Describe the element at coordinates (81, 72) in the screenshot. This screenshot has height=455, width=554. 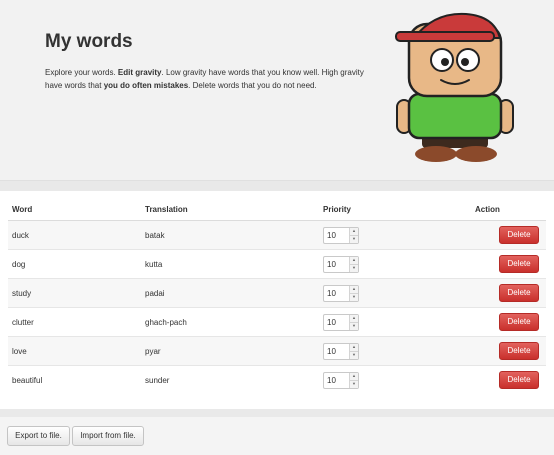
I see `desc-part: Explore your words.` at that location.